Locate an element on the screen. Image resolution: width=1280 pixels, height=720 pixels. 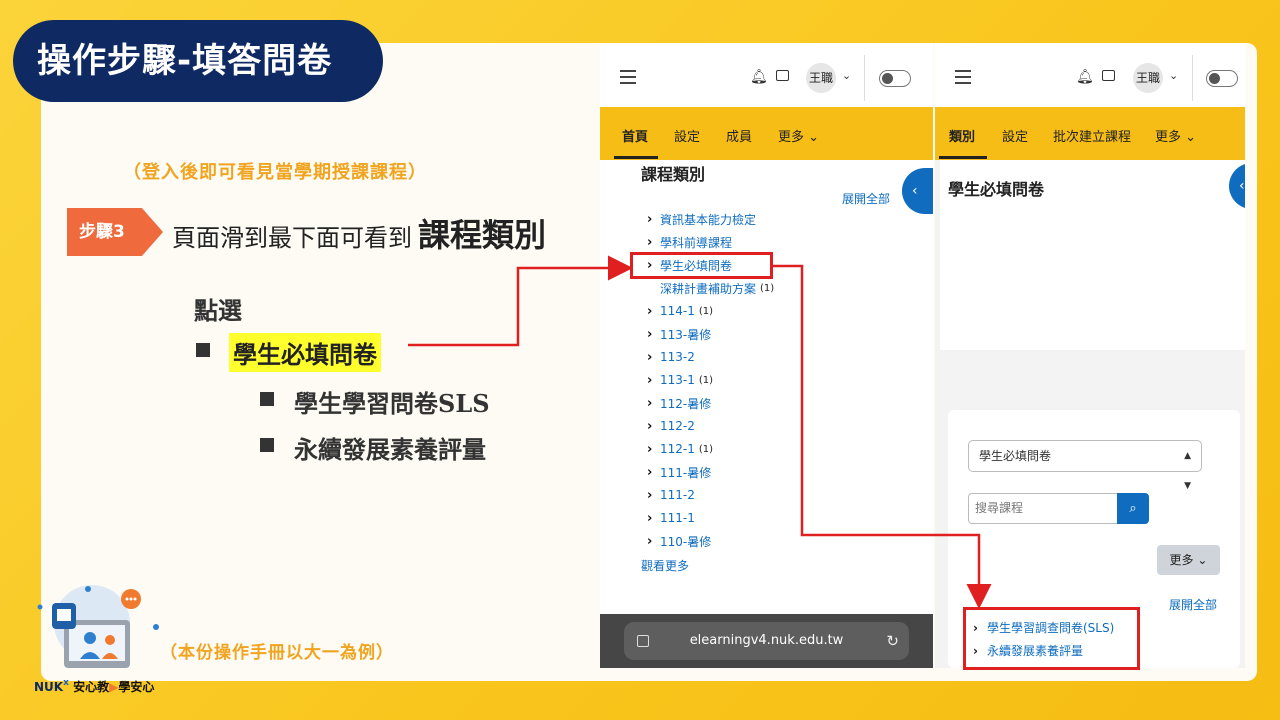
category-tree-item: › 110-暑修 is located at coordinates (679, 541).